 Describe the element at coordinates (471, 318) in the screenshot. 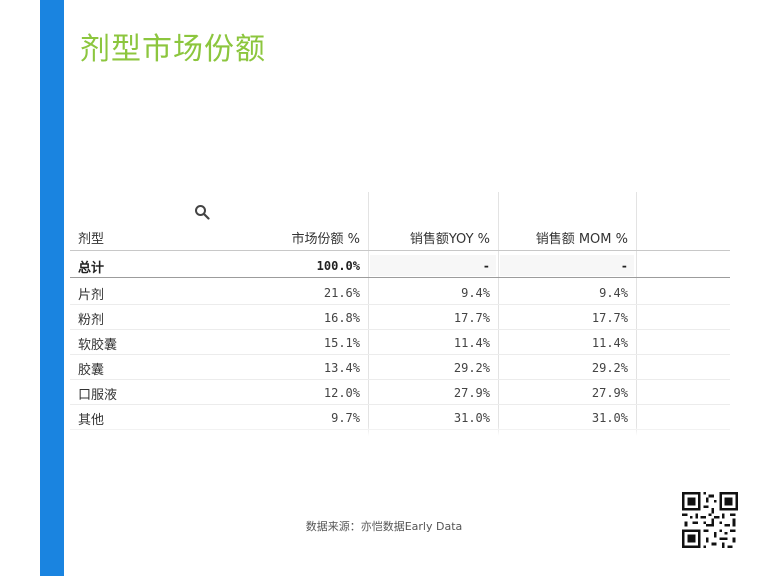

I see `cell-yoy: 17.7%` at that location.